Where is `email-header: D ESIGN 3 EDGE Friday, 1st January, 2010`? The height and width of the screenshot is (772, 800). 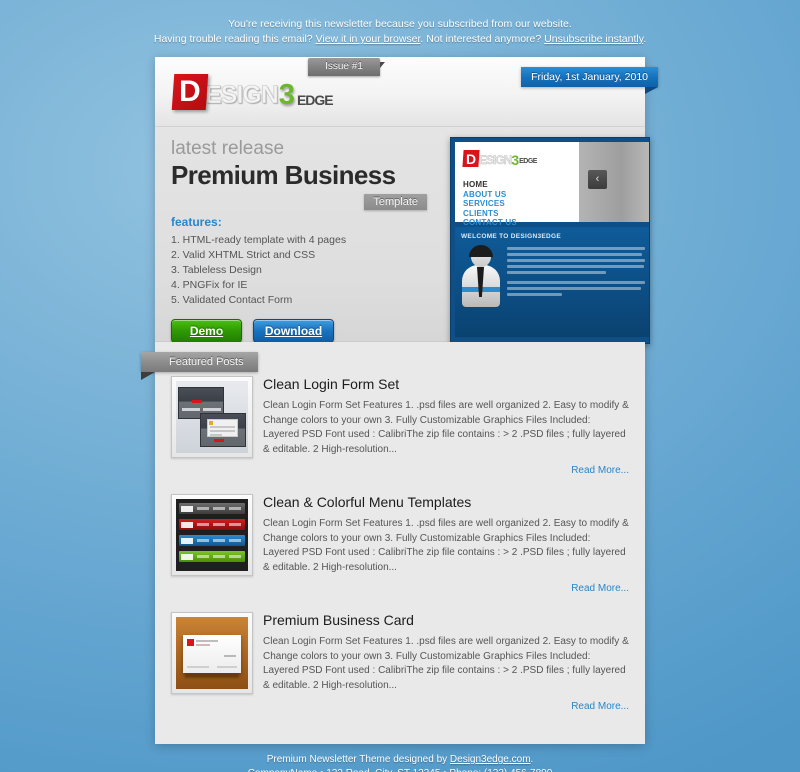
email-header: D ESIGN 3 EDGE Friday, 1st January, 2010 is located at coordinates (406, 92).